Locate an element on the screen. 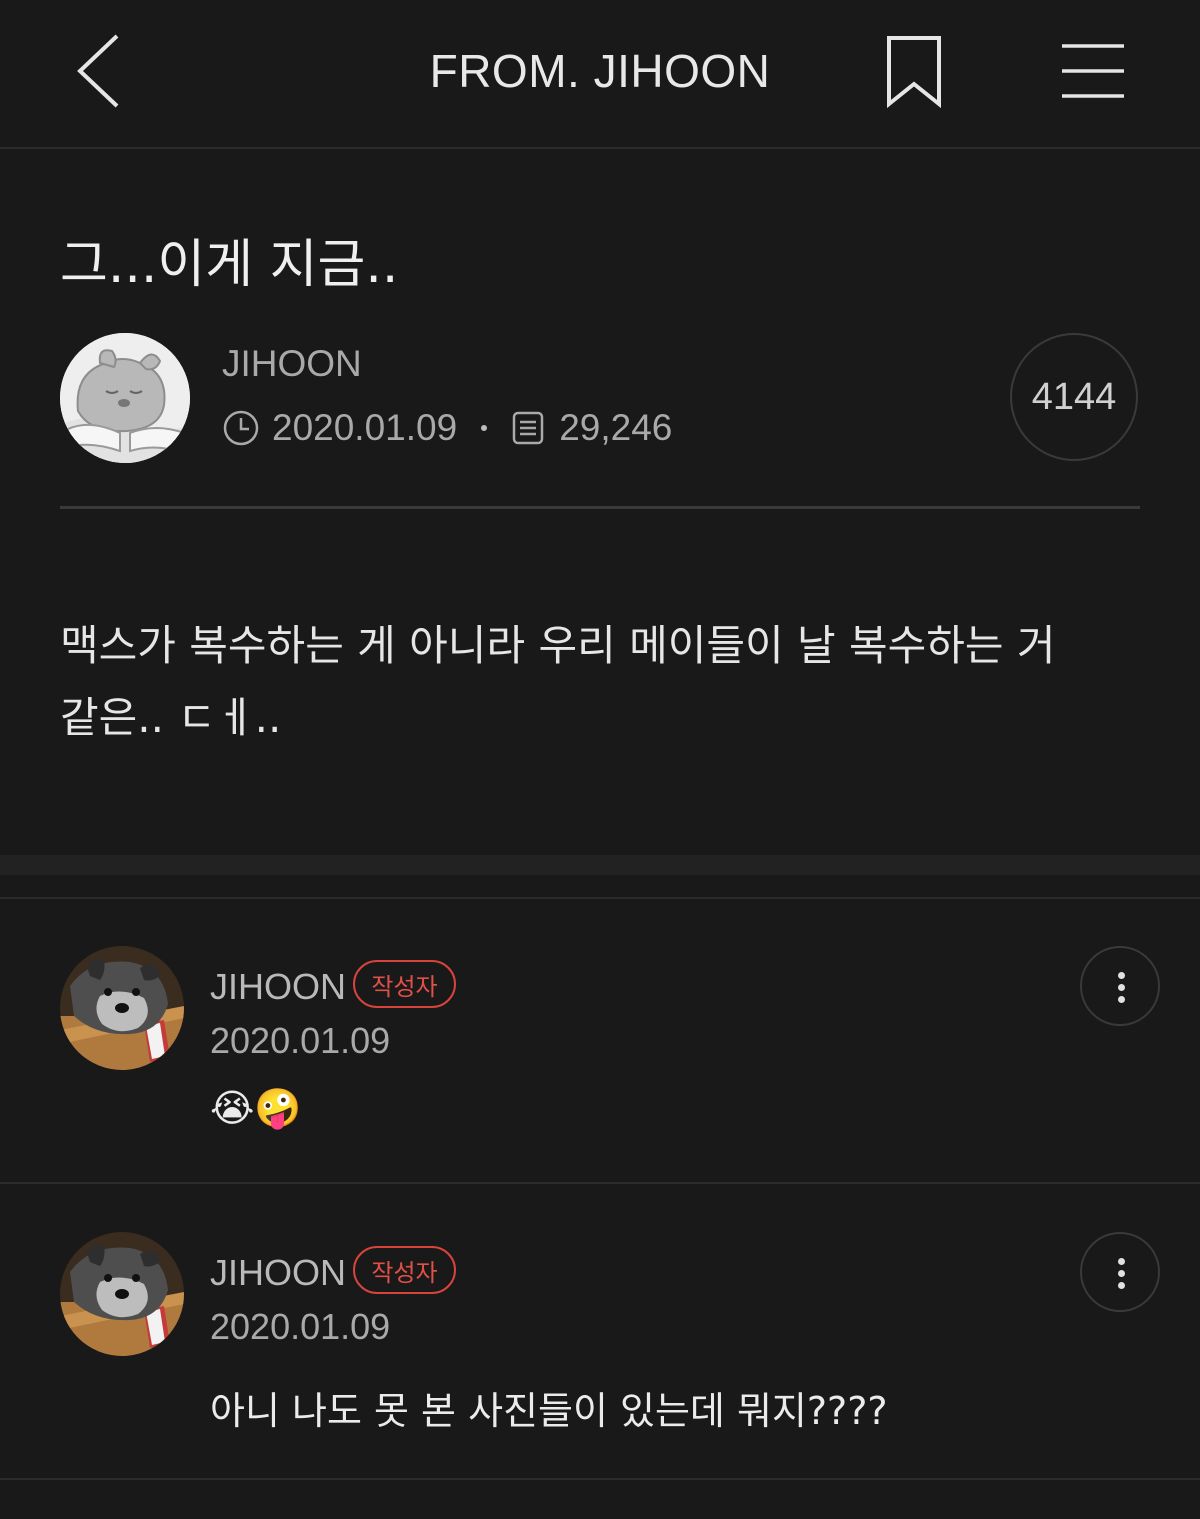 The width and height of the screenshot is (1200, 1519). view-count: 29,246 is located at coordinates (616, 427).